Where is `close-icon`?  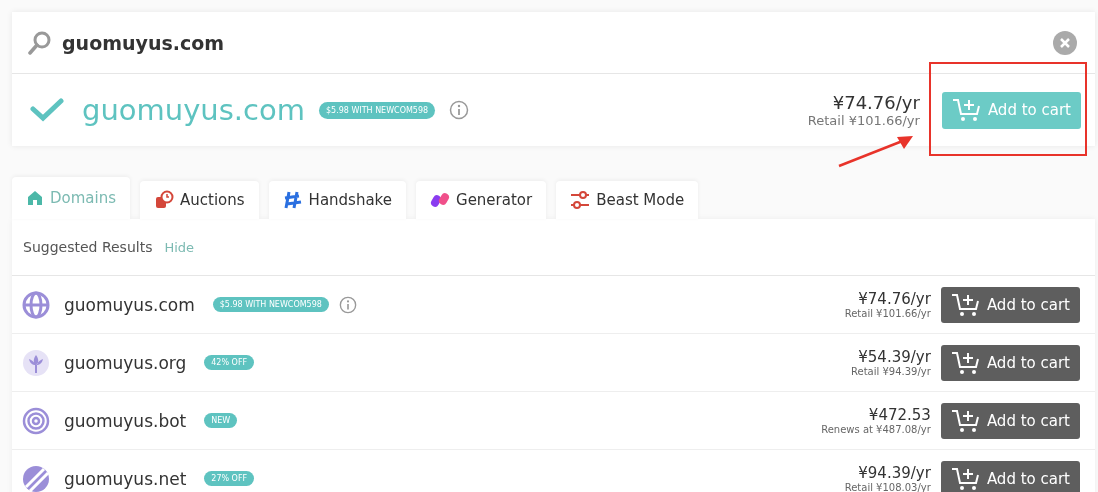
close-icon is located at coordinates (1065, 42).